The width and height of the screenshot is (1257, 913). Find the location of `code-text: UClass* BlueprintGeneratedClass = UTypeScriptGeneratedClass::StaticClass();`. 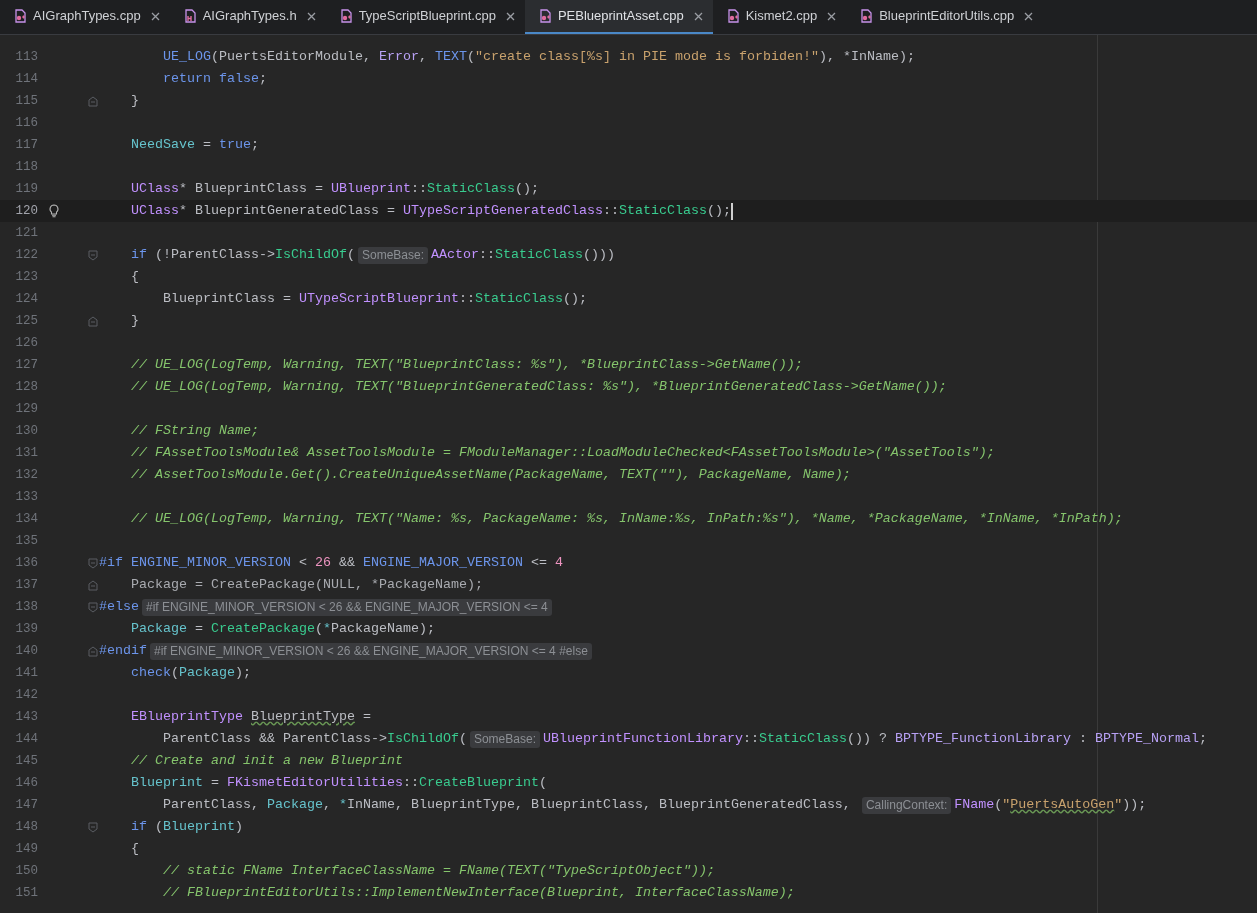

code-text: UClass* BlueprintGeneratedClass = UTypeScriptGeneratedClass::StaticClass(); is located at coordinates (431, 211).